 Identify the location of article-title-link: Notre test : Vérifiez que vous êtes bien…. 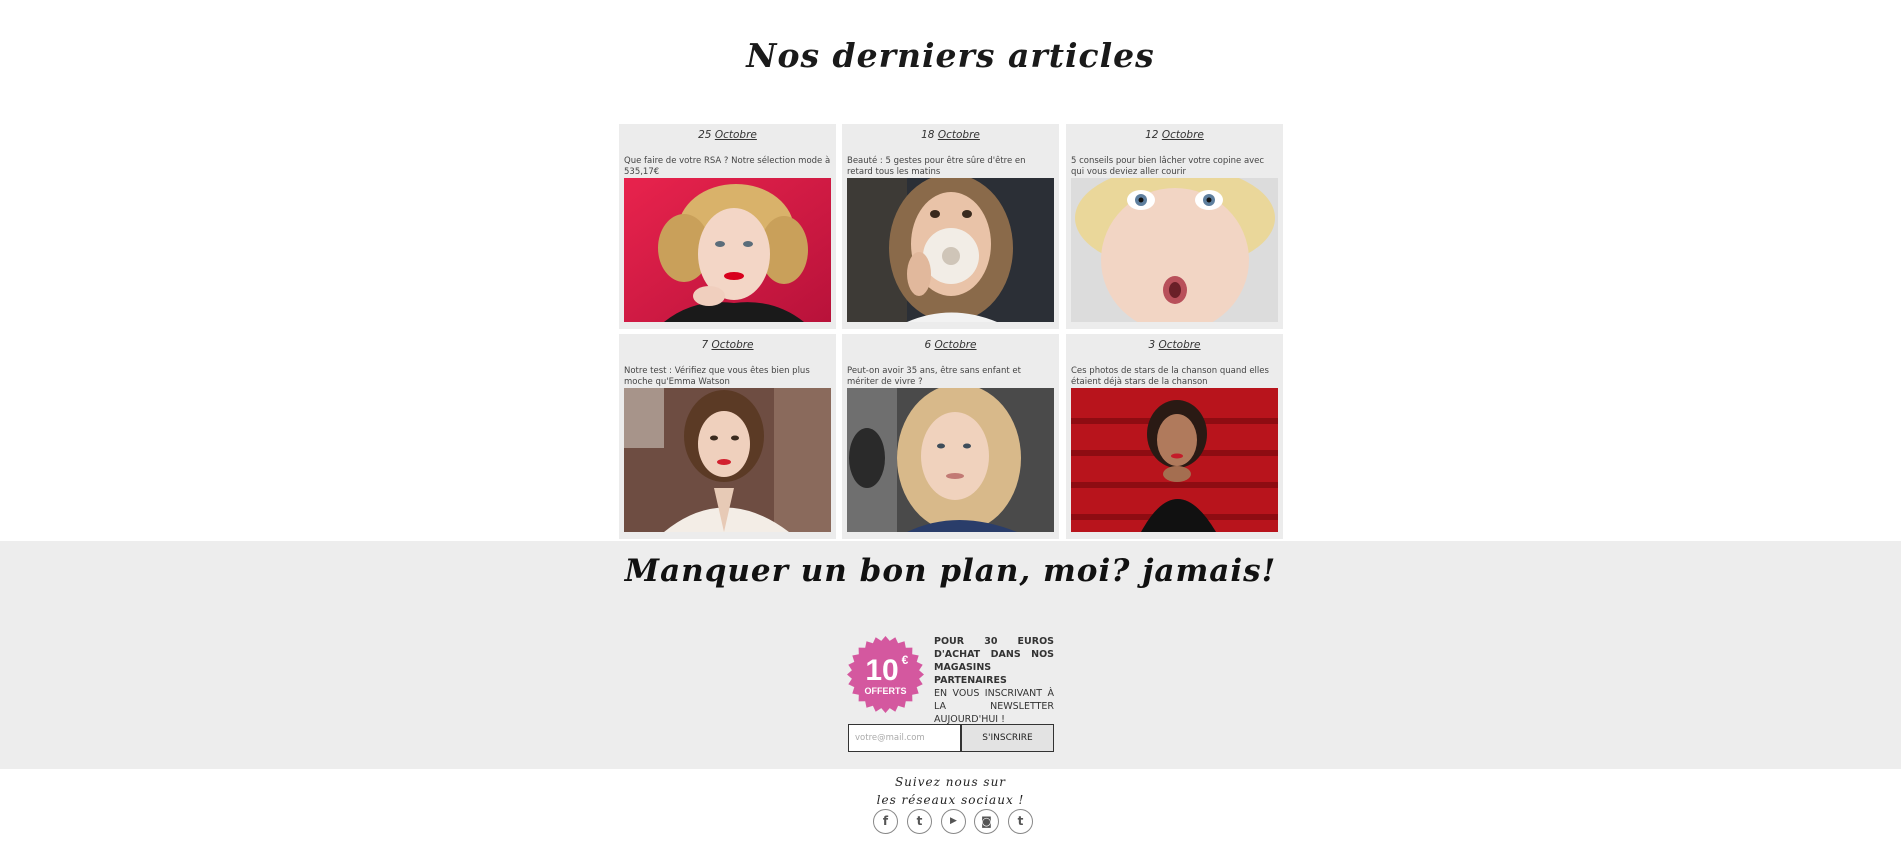
(727, 377).